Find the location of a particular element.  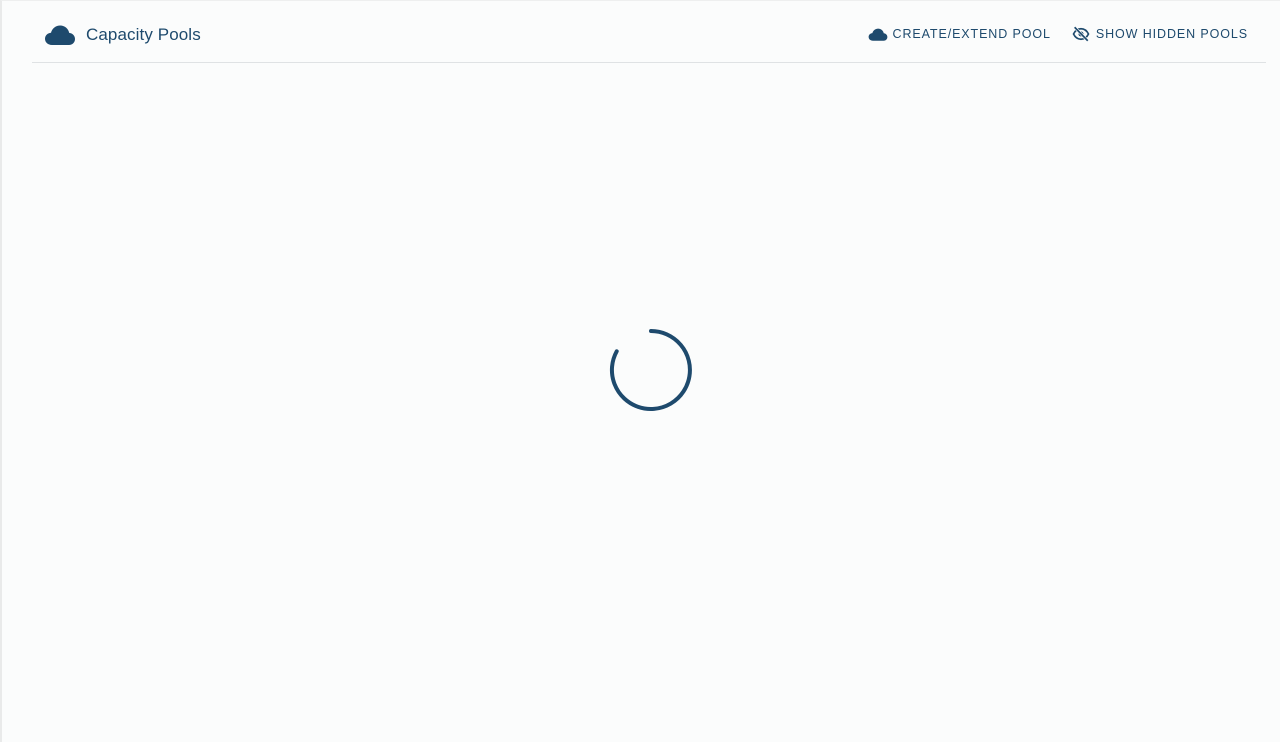

create-extend-pool-button: CREATE/EXTEND POOL is located at coordinates (959, 34).